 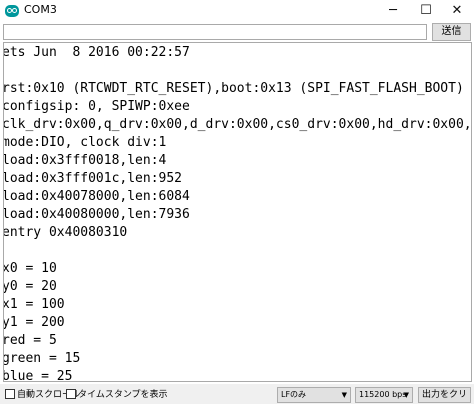 What do you see at coordinates (85, 160) in the screenshot?
I see `output-line: load:0x3fff0018,len:4` at bounding box center [85, 160].